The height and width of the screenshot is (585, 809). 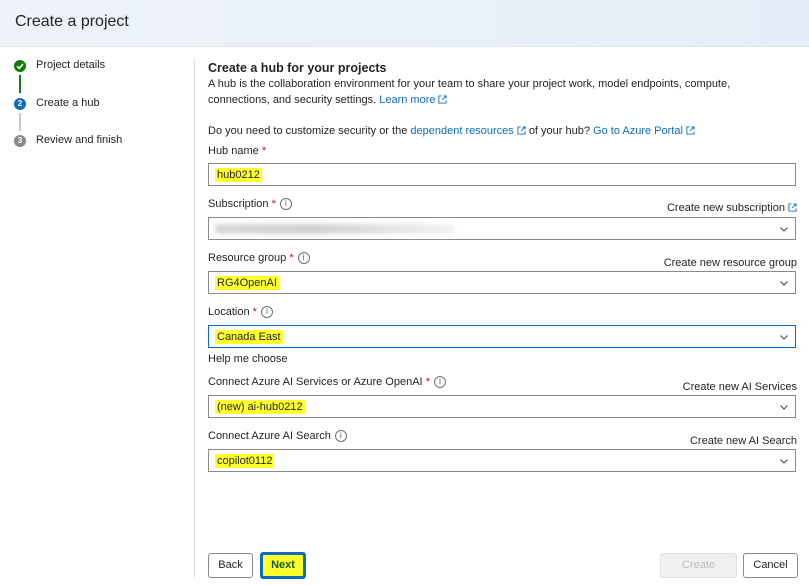 What do you see at coordinates (283, 565) in the screenshot?
I see `next-button: Next` at bounding box center [283, 565].